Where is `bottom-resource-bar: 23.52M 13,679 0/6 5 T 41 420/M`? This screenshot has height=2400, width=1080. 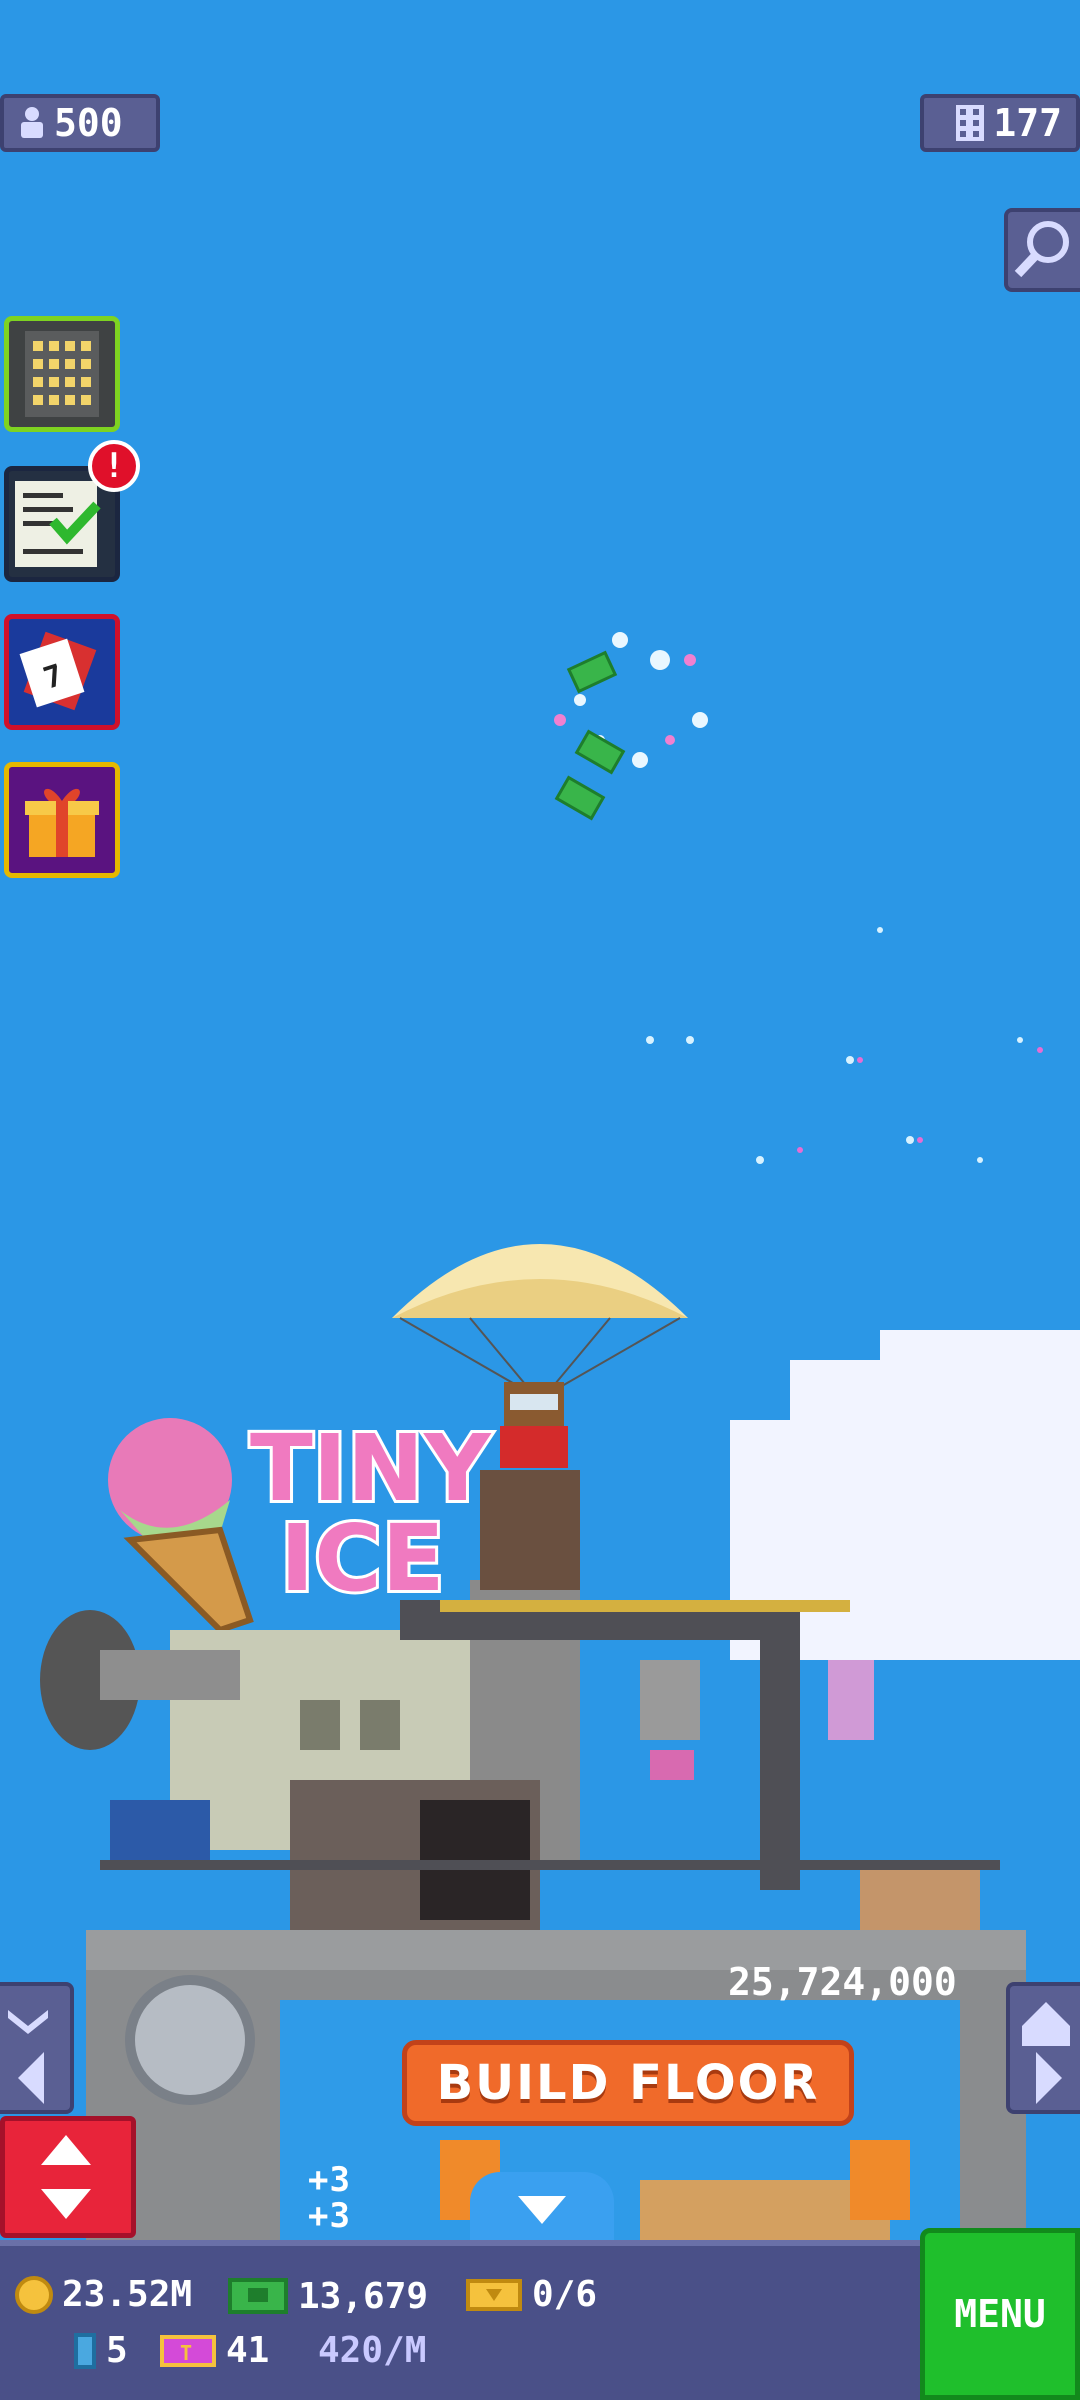 bottom-resource-bar: 23.52M 13,679 0/6 5 T 41 420/M is located at coordinates (540, 2320).